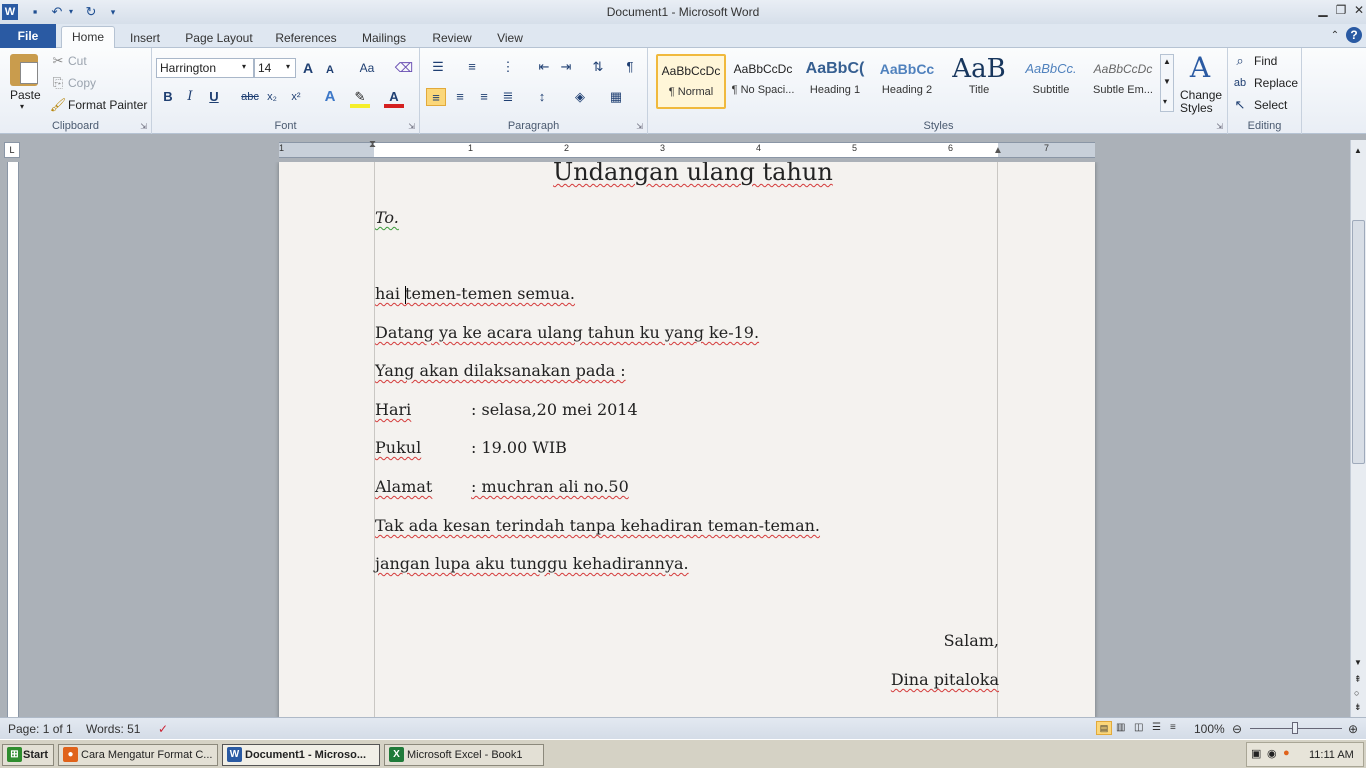 This screenshot has width=1366, height=768. I want to click on style-heading-1: AaBbC( Heading 1, so click(835, 81).